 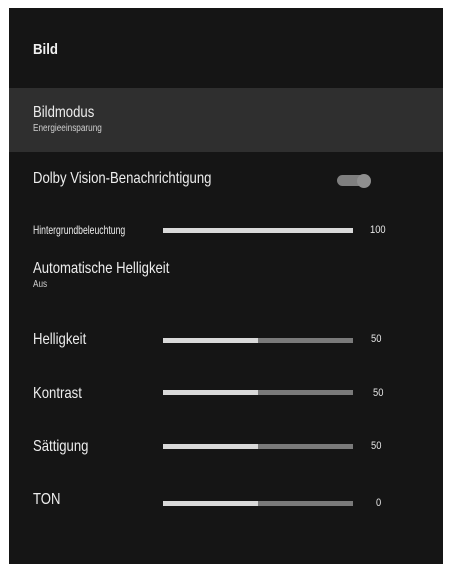 What do you see at coordinates (210, 446) in the screenshot?
I see `saturation-slider-fill` at bounding box center [210, 446].